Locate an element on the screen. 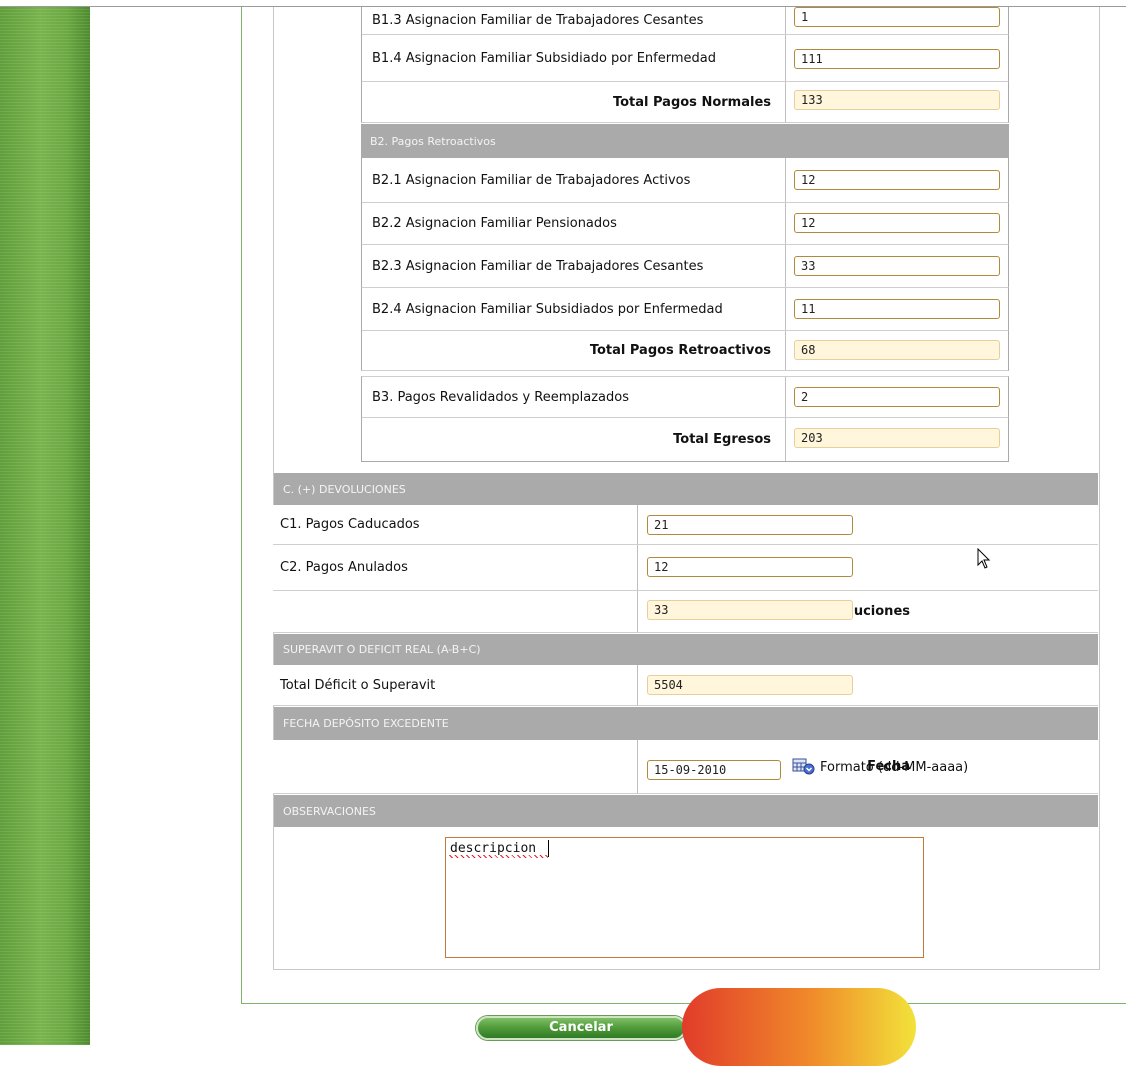  total-pagos-retroactivos-field is located at coordinates (897, 350).